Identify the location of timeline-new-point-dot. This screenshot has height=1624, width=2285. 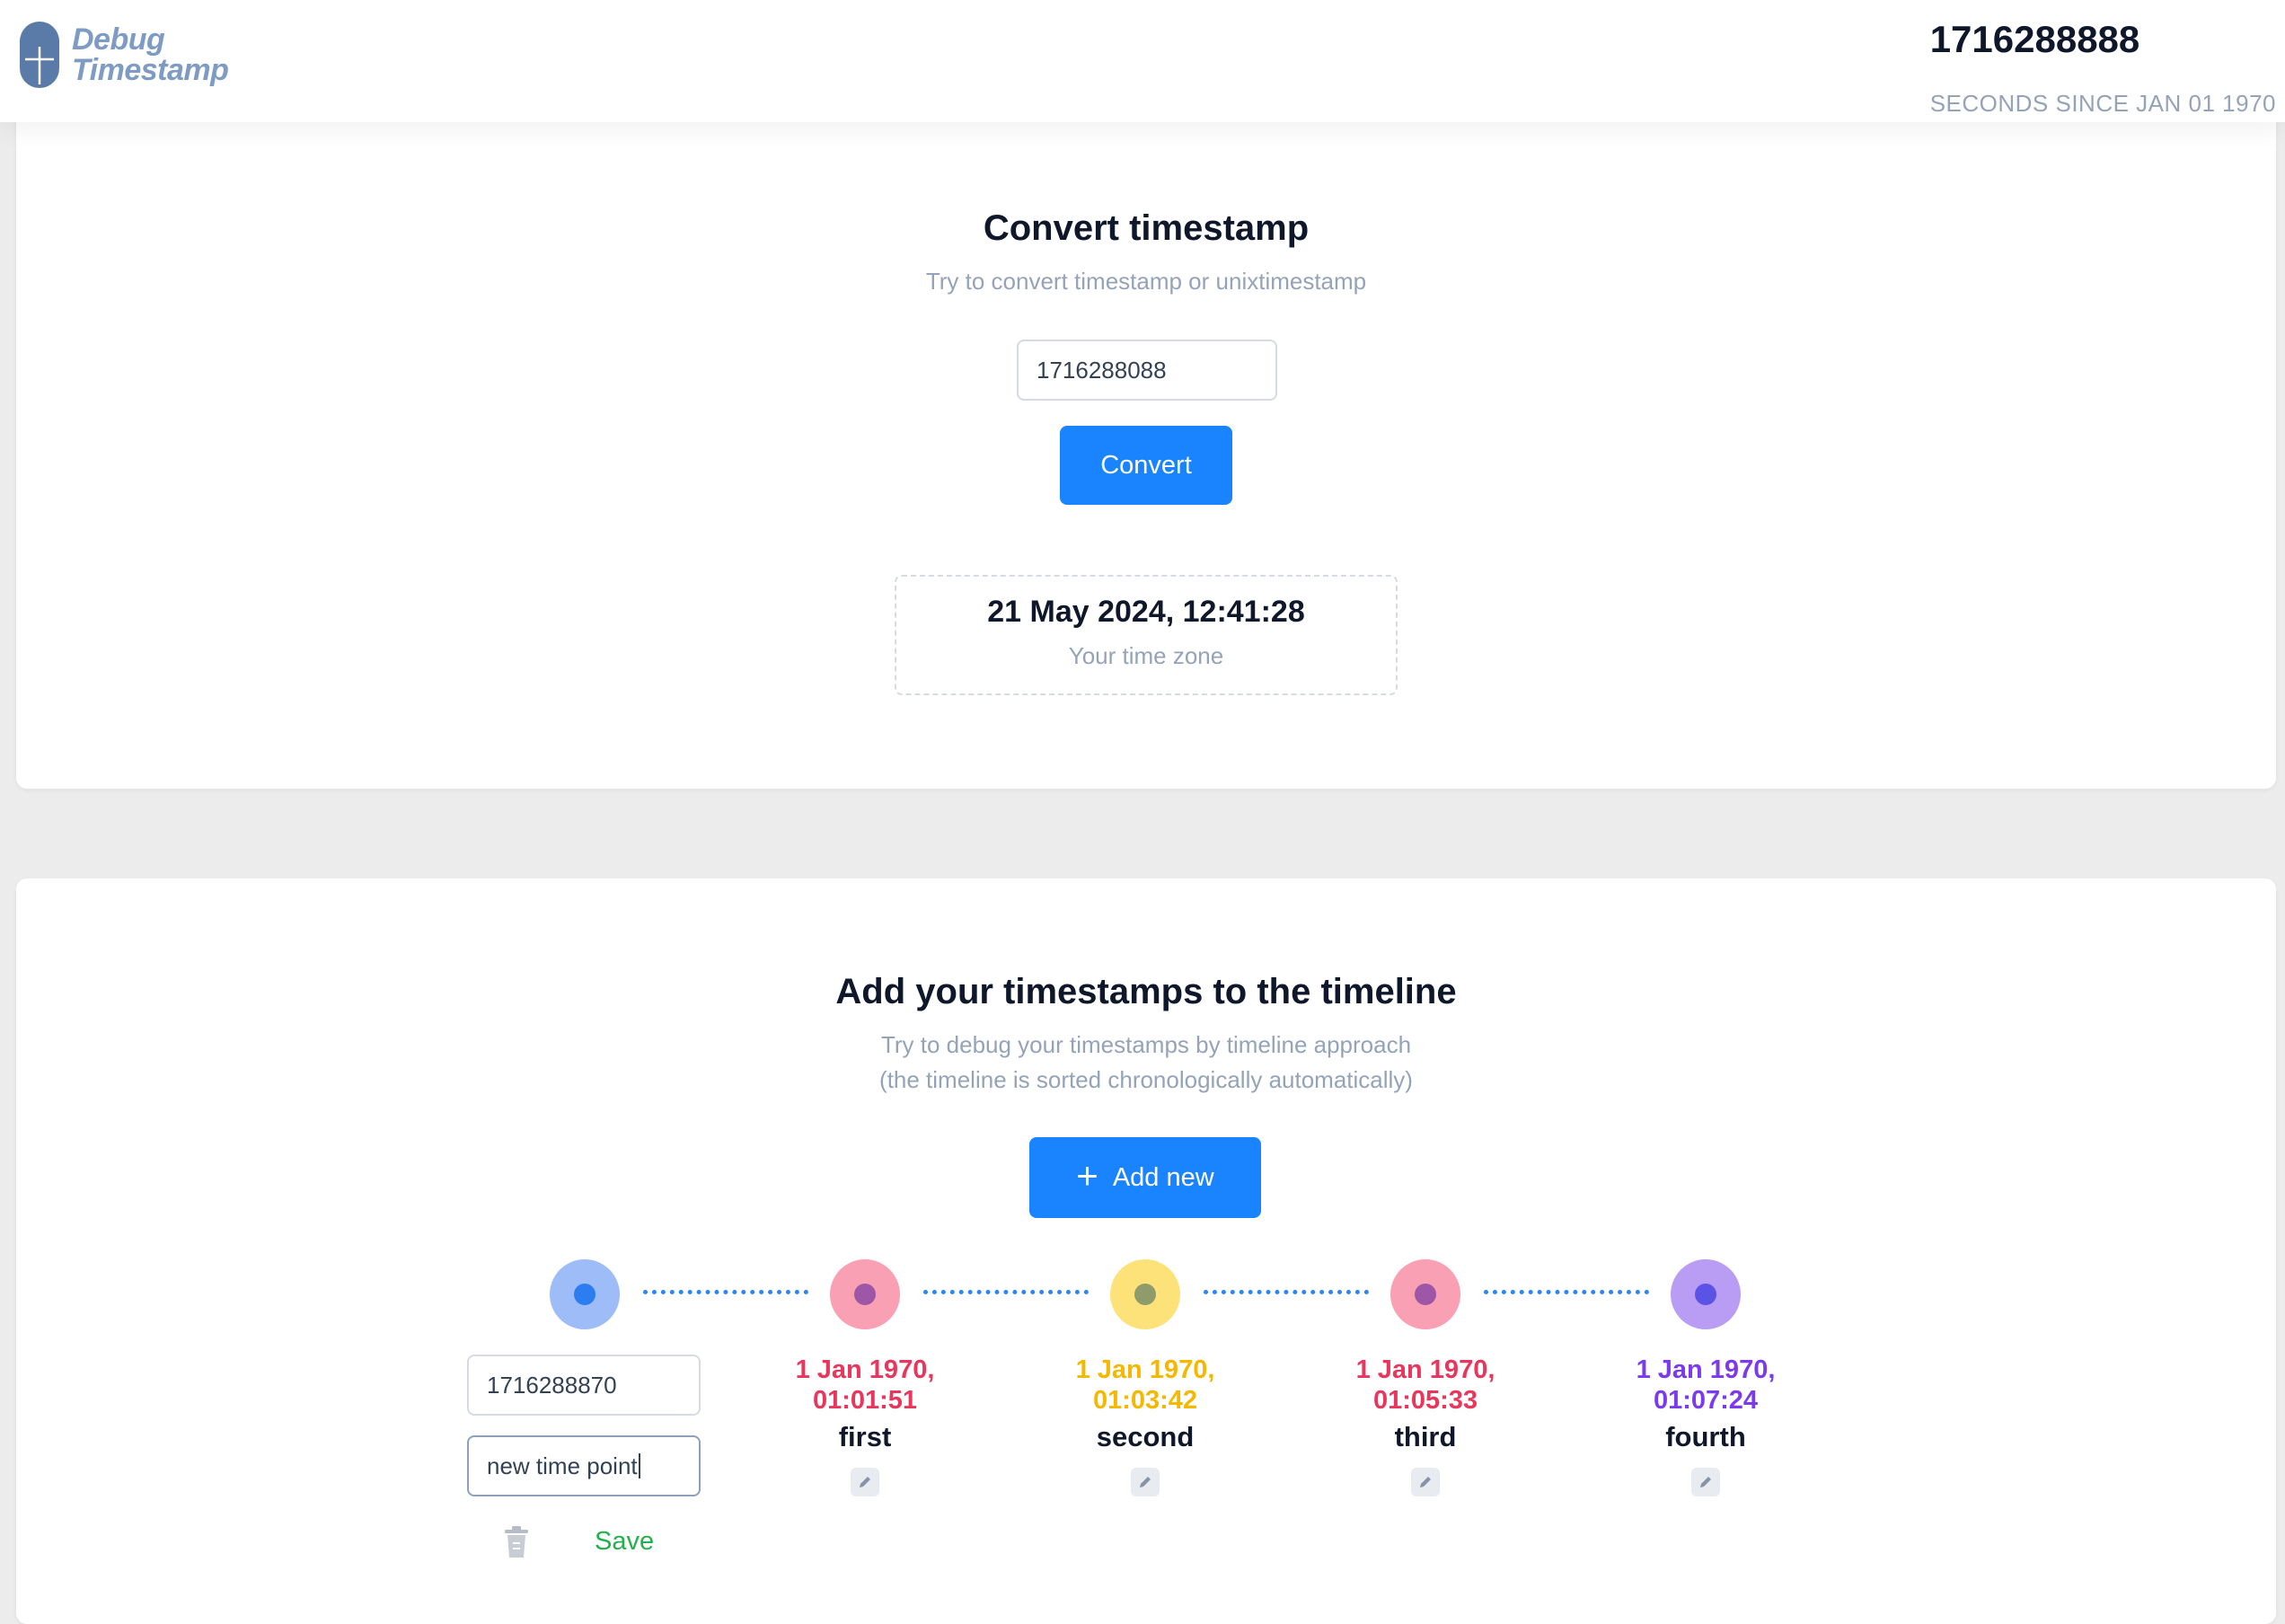
(585, 1294).